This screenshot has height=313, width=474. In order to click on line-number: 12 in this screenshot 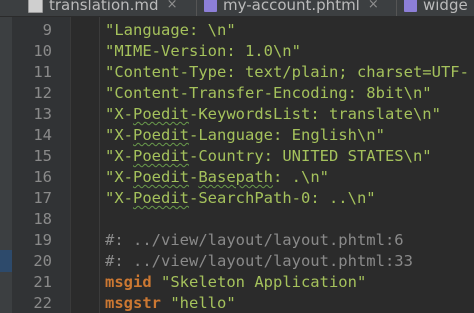, I will do `click(42, 93)`.